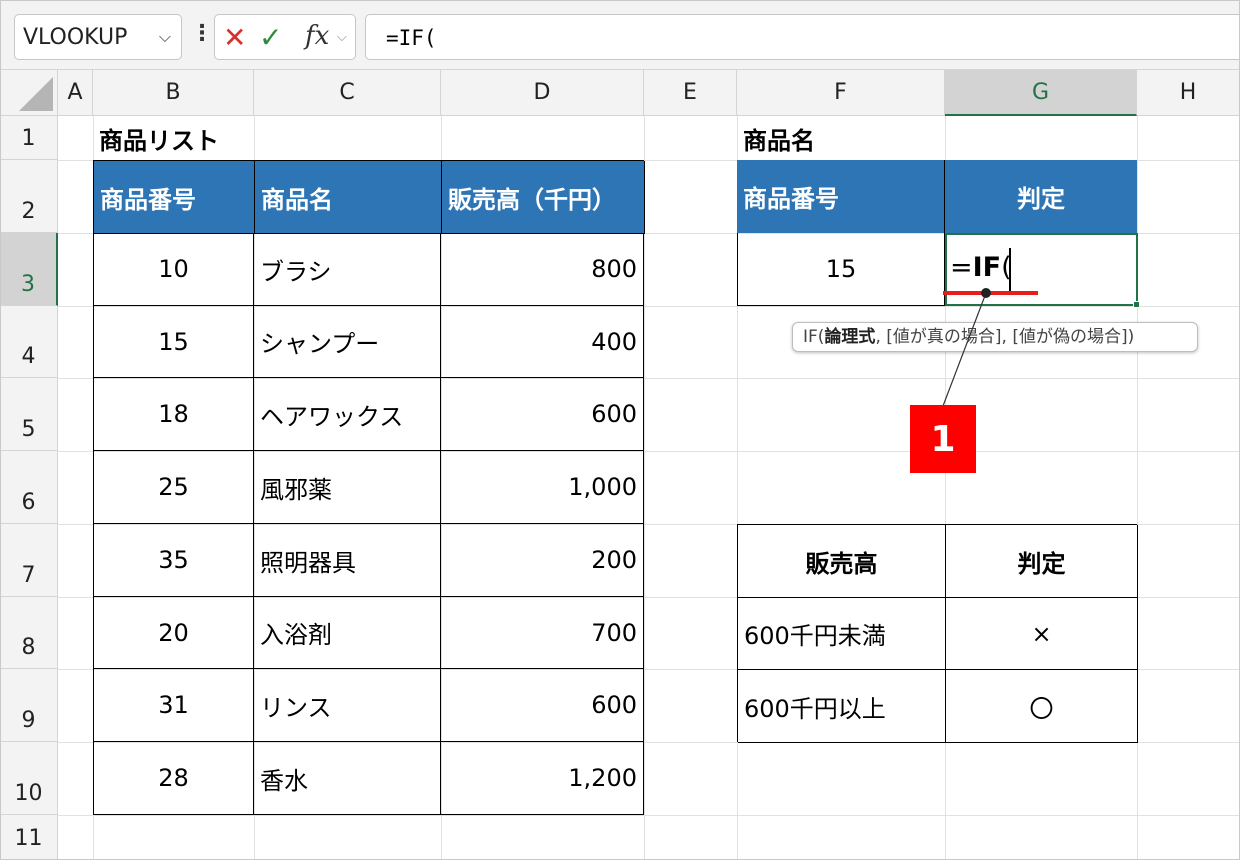  Describe the element at coordinates (842, 634) in the screenshot. I see `criteria-condition-1: 600千円未満` at that location.